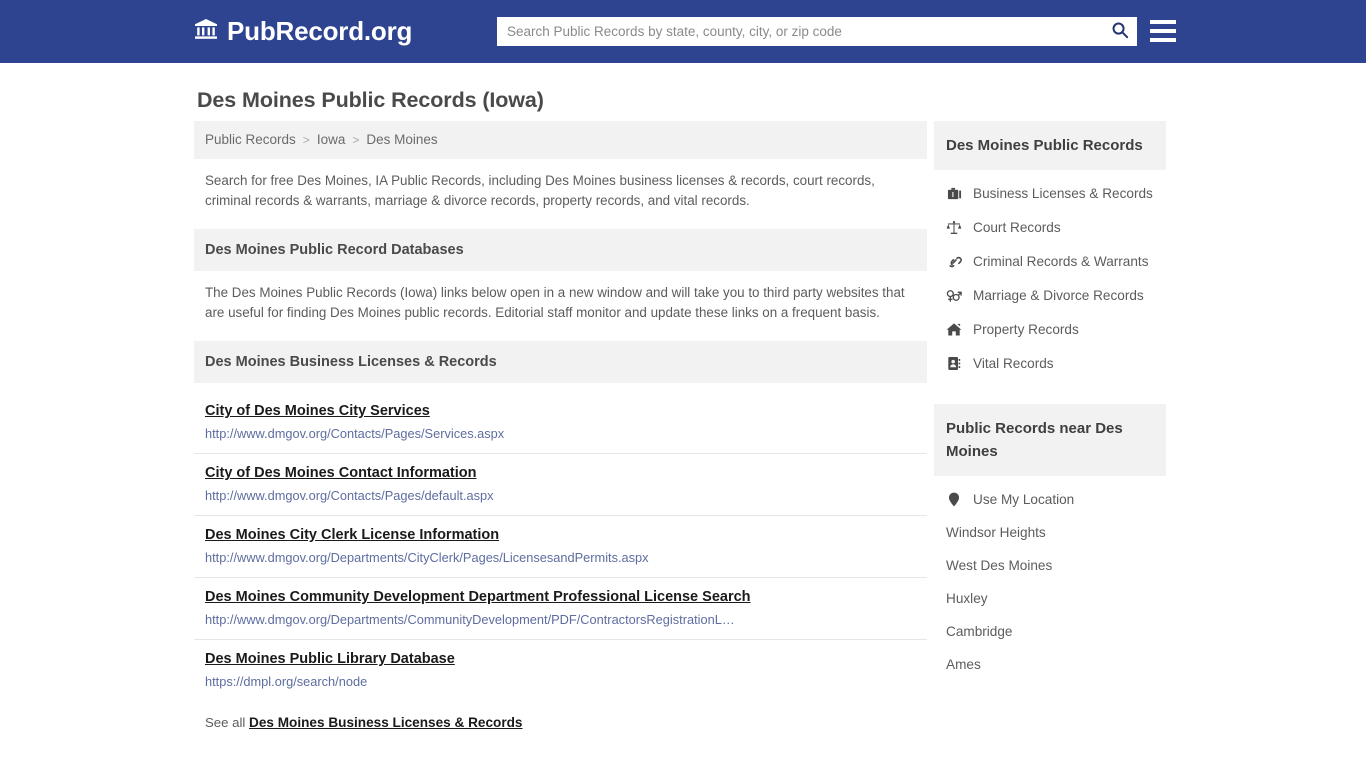 The image size is (1366, 768). What do you see at coordinates (954, 363) in the screenshot?
I see `address-book-icon` at bounding box center [954, 363].